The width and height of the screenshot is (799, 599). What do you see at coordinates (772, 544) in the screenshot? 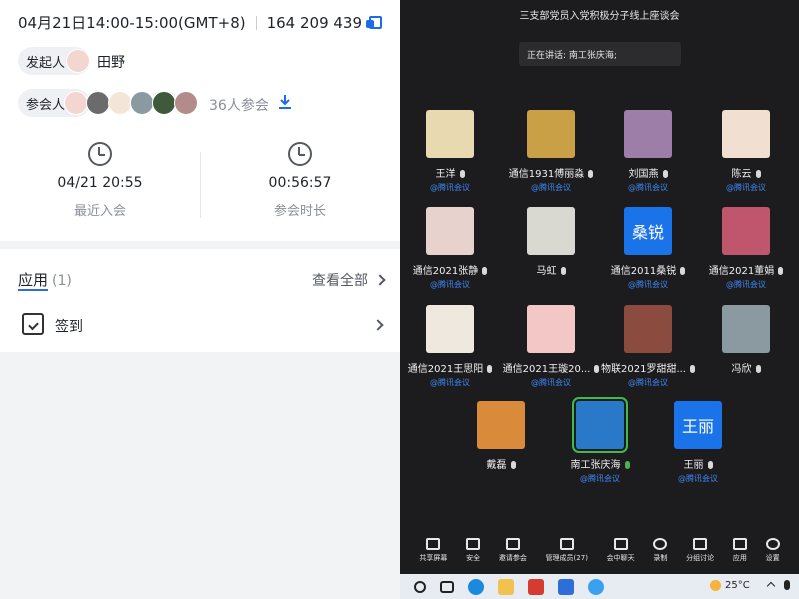
I see `settings-icon` at bounding box center [772, 544].